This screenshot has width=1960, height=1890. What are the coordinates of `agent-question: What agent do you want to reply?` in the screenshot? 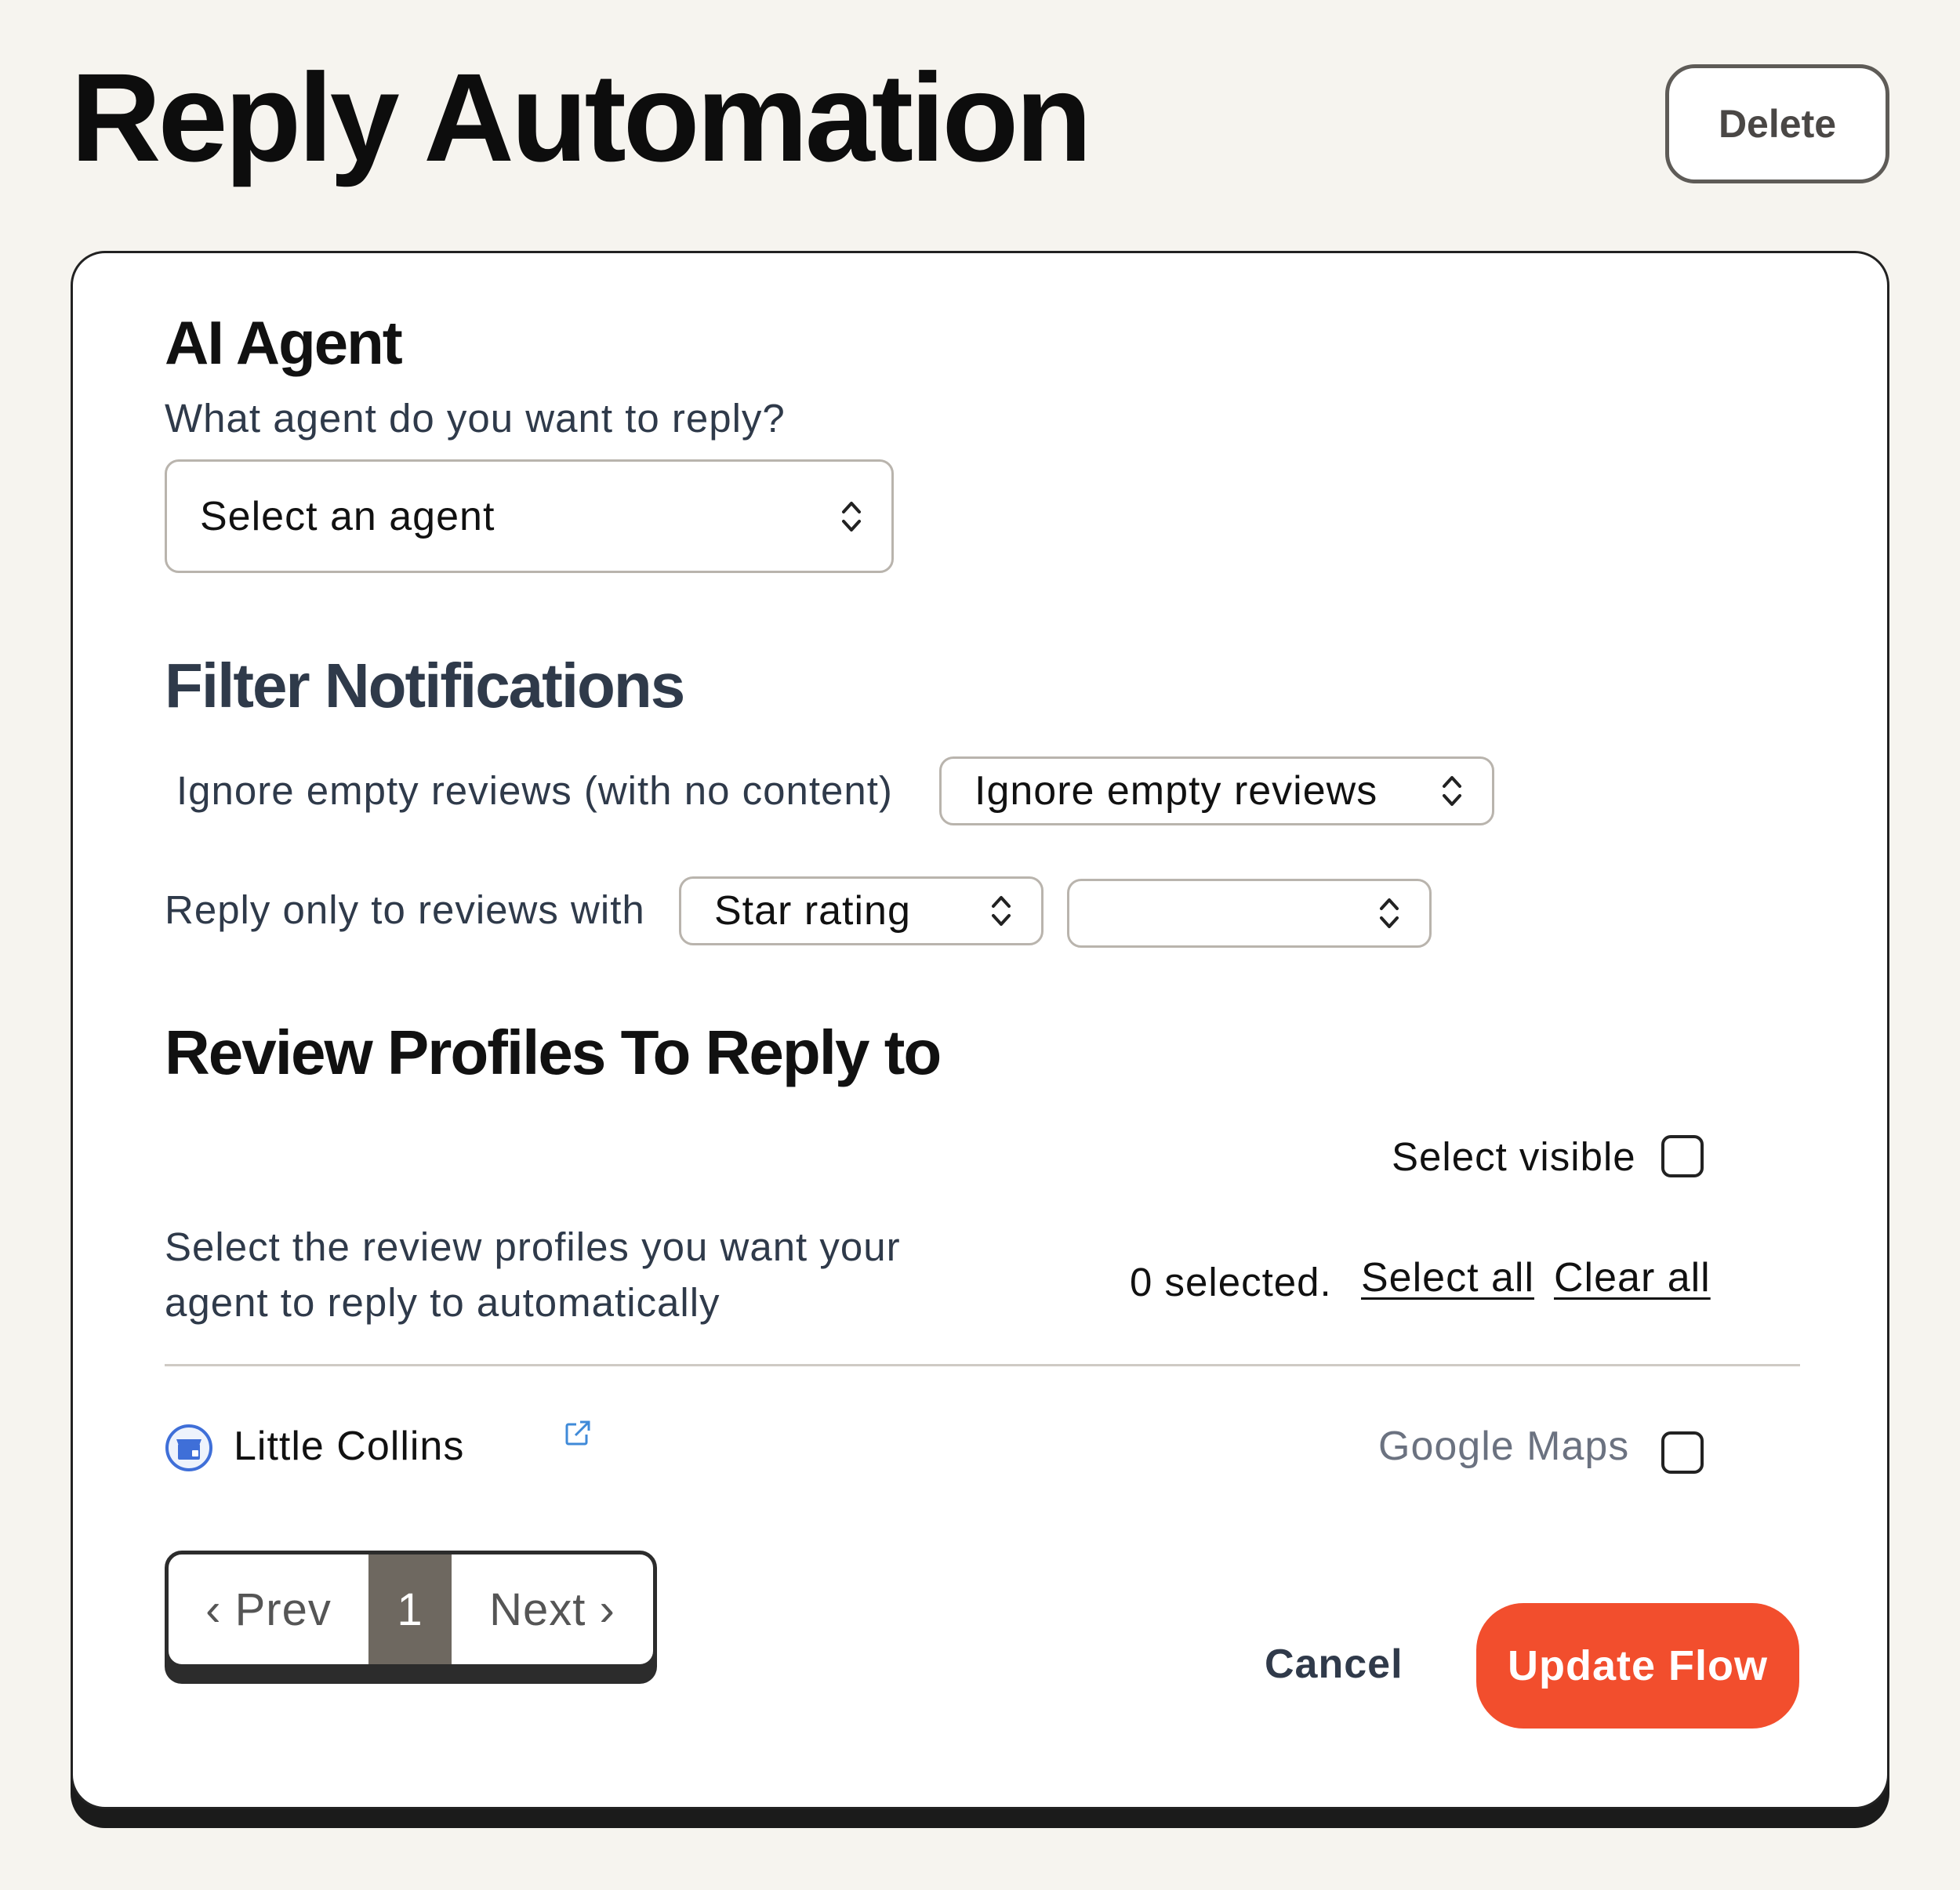 It's located at (475, 419).